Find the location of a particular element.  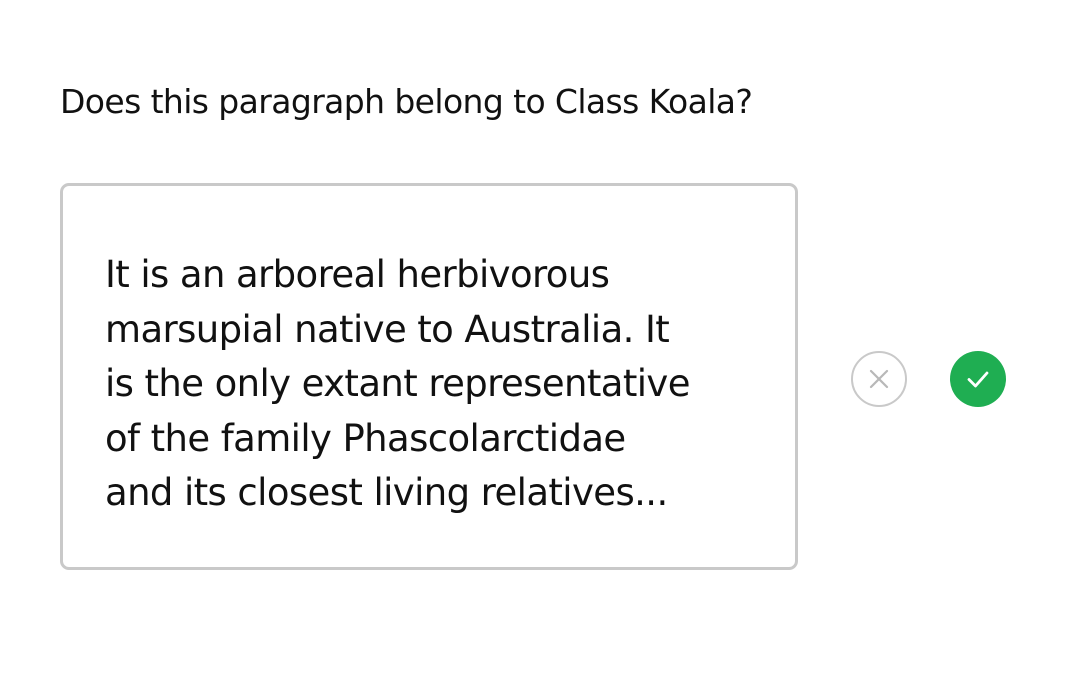

check-icon is located at coordinates (978, 379).